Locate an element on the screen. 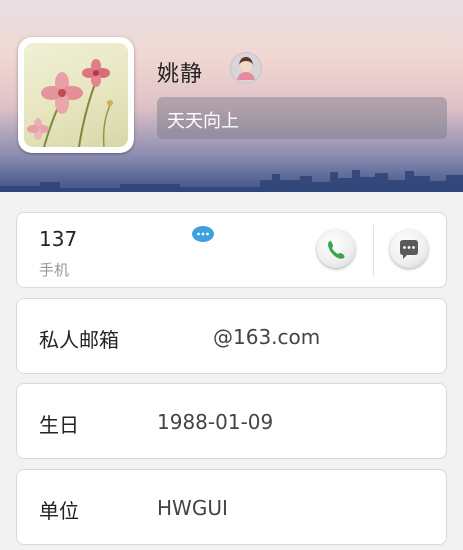 The height and width of the screenshot is (550, 463). organization-card: 单位 HWGUI is located at coordinates (231, 507).